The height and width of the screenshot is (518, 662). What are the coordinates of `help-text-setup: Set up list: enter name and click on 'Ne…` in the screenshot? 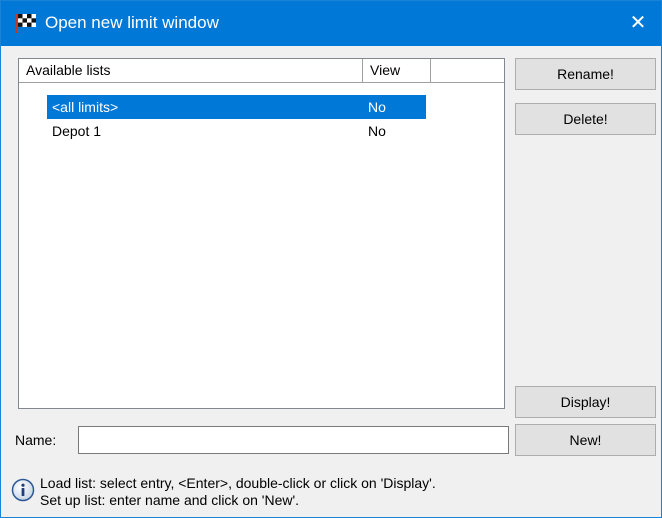 It's located at (170, 500).